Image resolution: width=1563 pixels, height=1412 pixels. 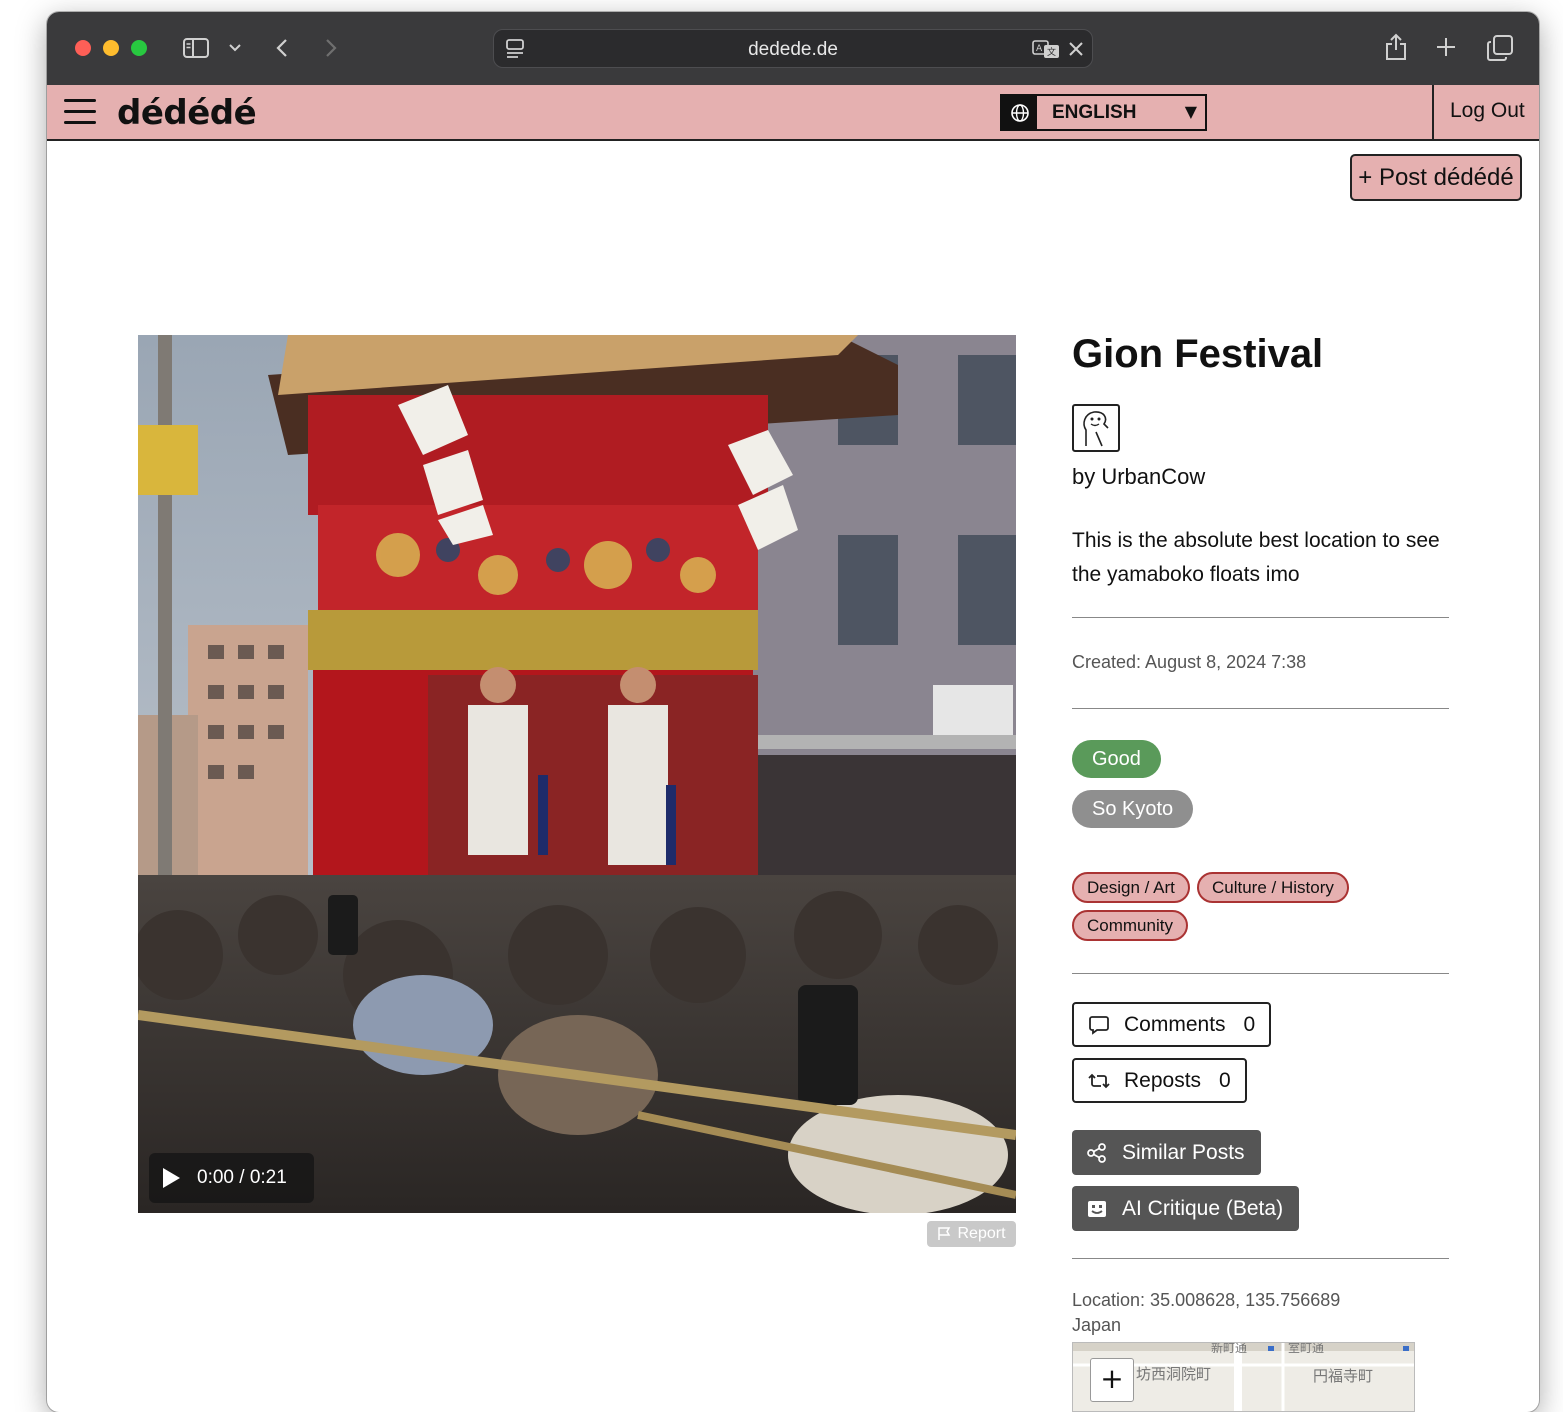 I want to click on map-zoom-in-button: +, so click(x=1112, y=1380).